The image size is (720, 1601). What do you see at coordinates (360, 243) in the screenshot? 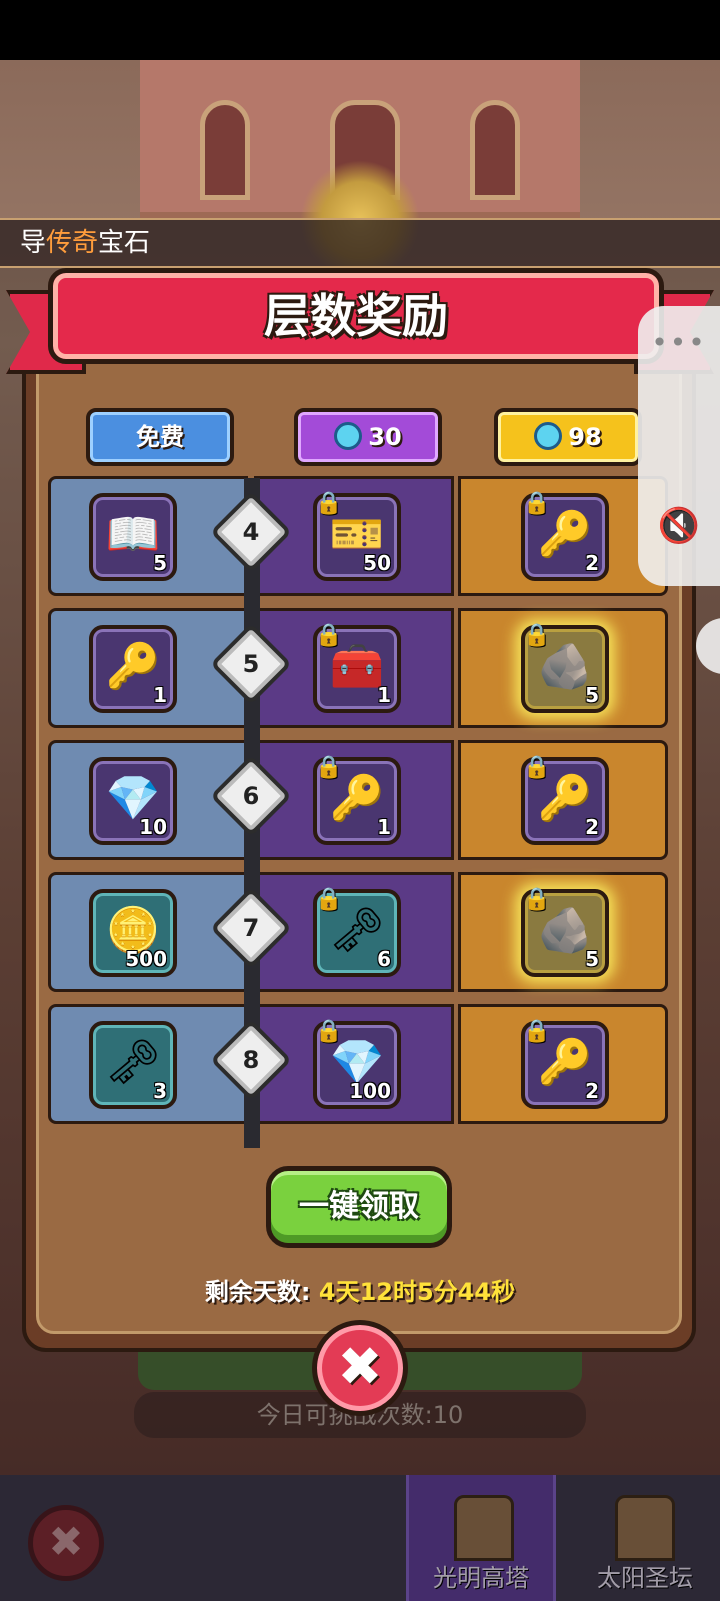
I see `scrolling-notice: 导传奇宝石` at bounding box center [360, 243].